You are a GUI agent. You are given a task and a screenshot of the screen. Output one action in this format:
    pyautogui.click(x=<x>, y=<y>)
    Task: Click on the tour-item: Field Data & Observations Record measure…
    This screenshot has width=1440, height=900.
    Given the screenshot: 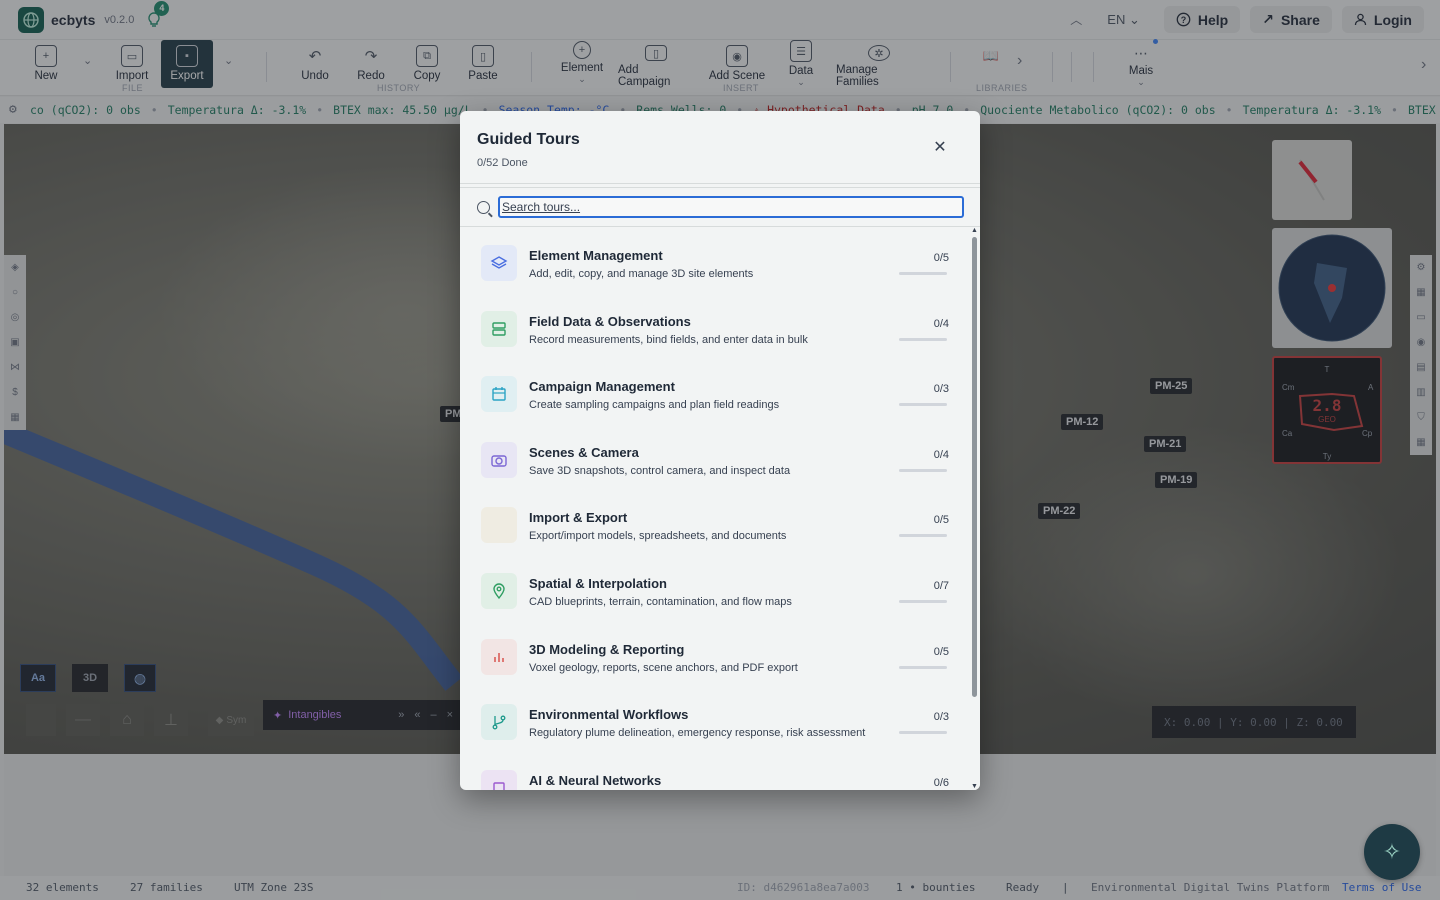 What is the action you would take?
    pyautogui.click(x=715, y=326)
    